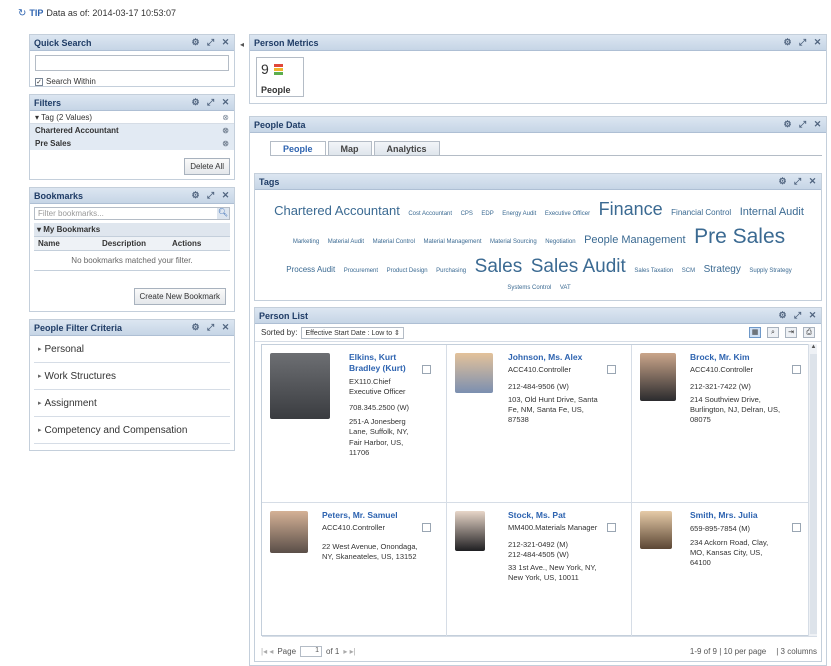 Image resolution: width=831 pixels, height=666 pixels. What do you see at coordinates (132, 63) in the screenshot?
I see `quick-search-input` at bounding box center [132, 63].